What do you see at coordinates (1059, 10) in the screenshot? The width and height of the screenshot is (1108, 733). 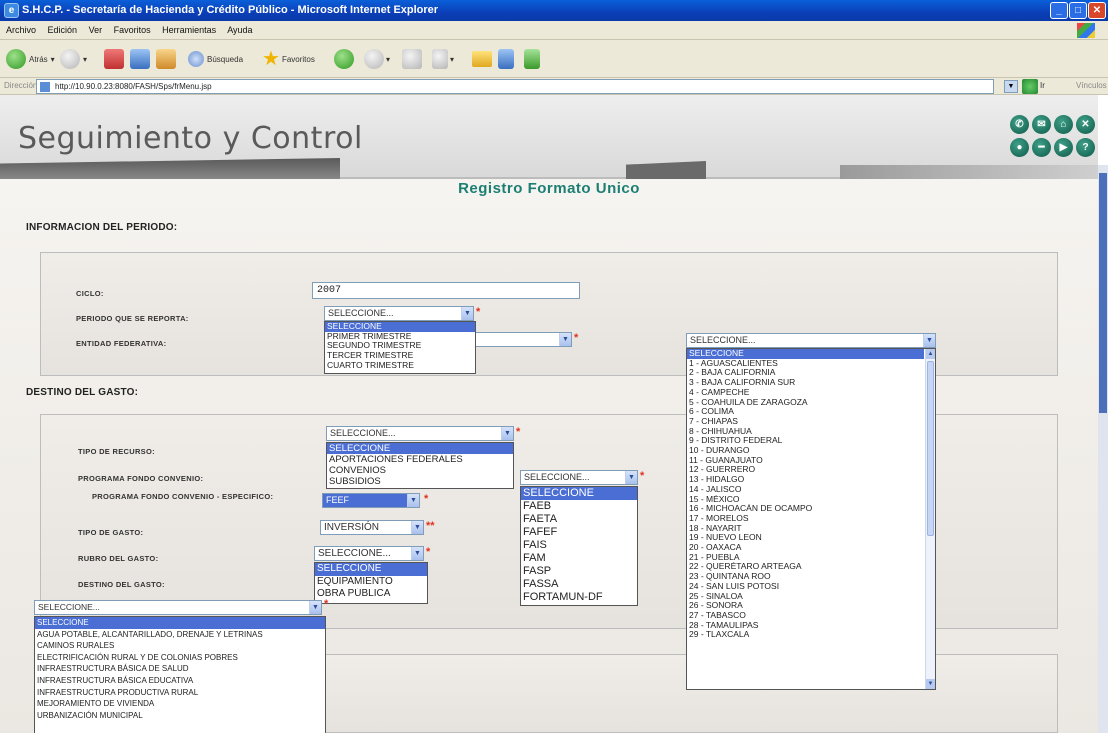 I see `minimize-button: _` at bounding box center [1059, 10].